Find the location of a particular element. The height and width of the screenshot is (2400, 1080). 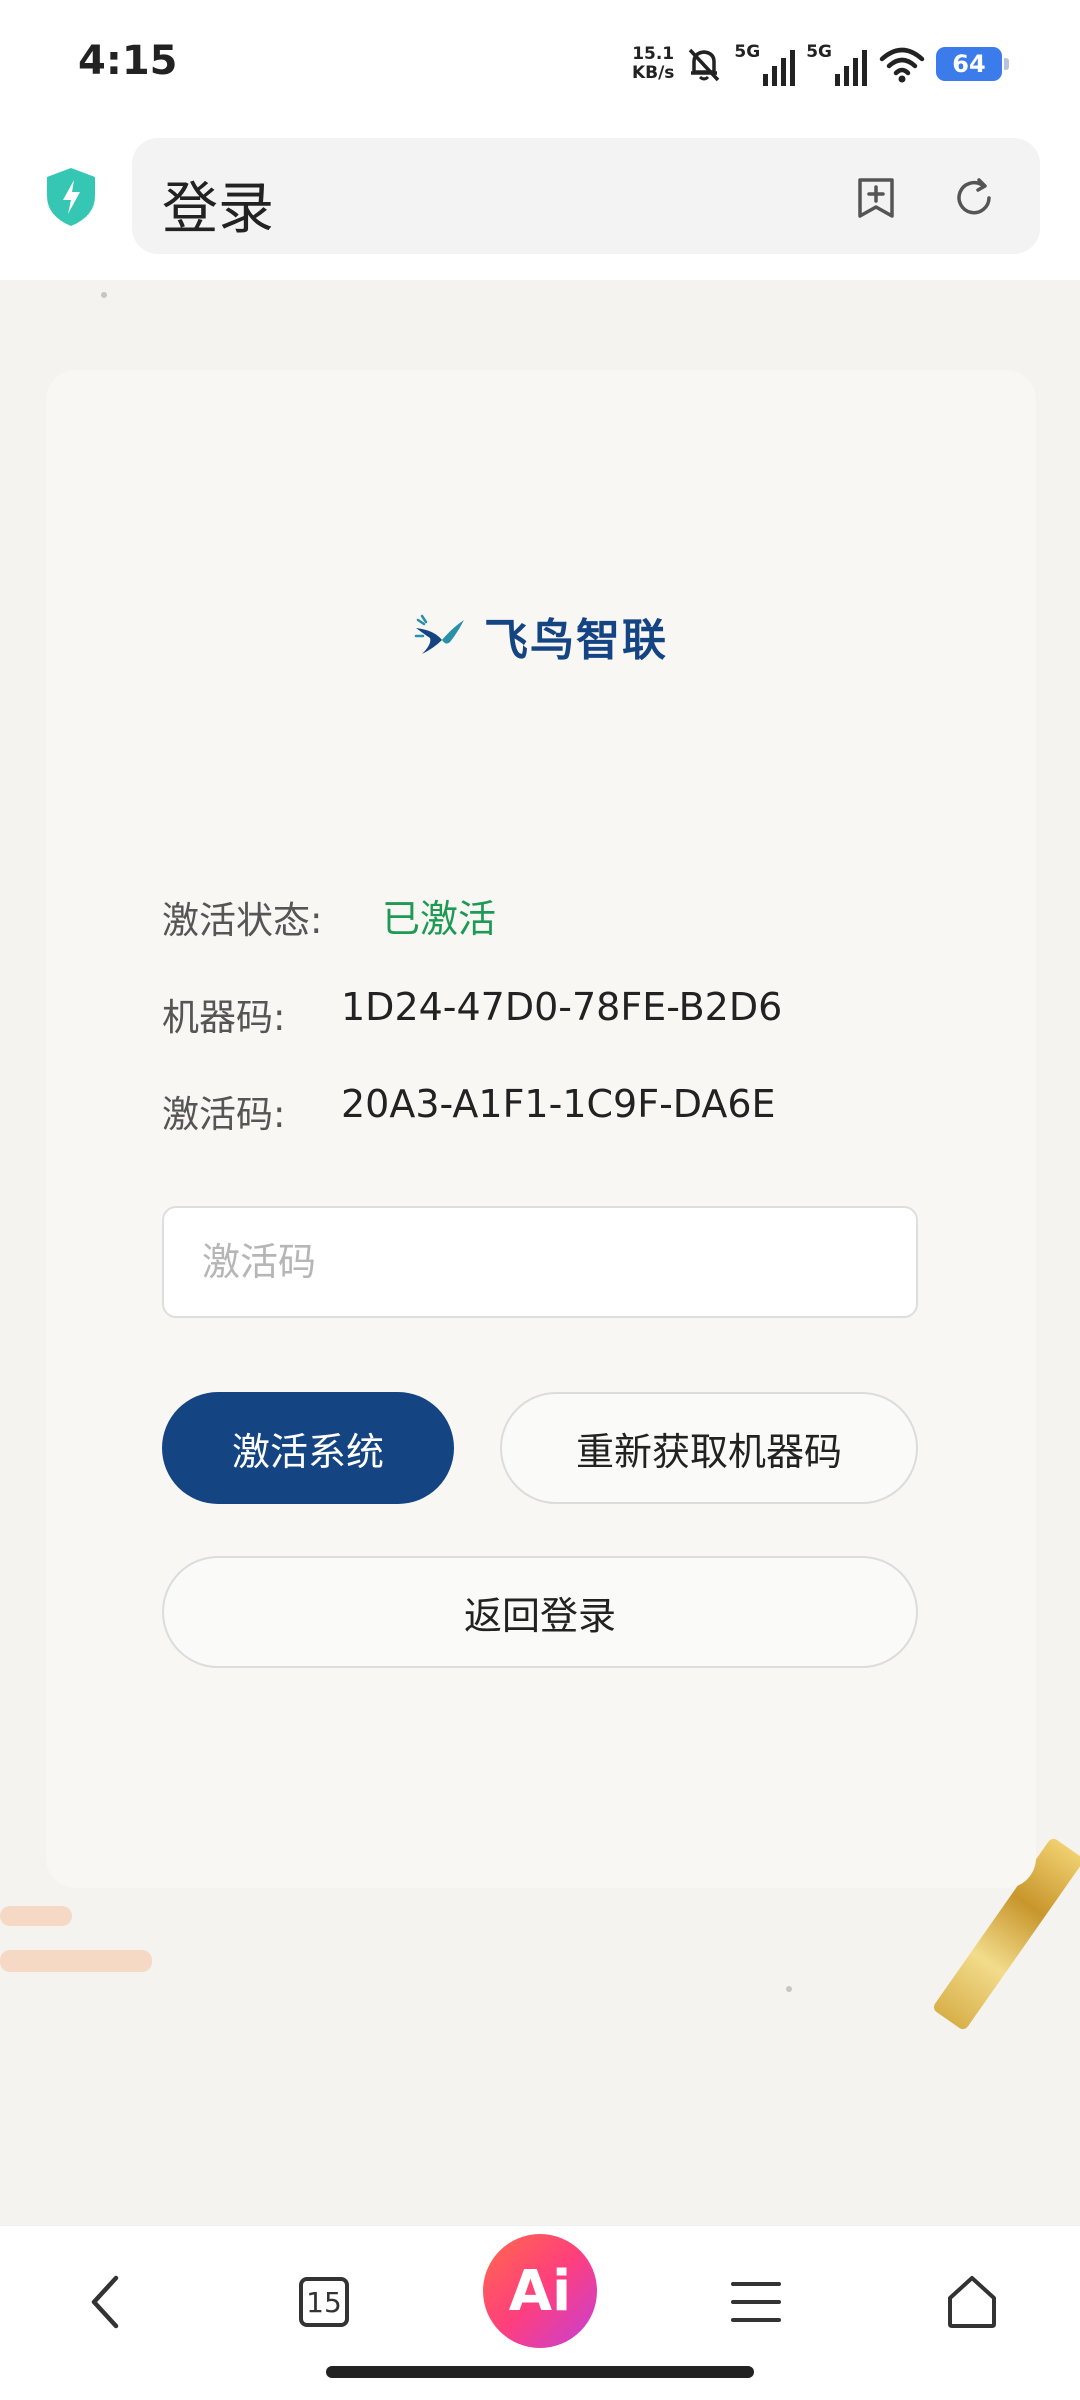

activate-system-button: 激活系统 is located at coordinates (308, 1448).